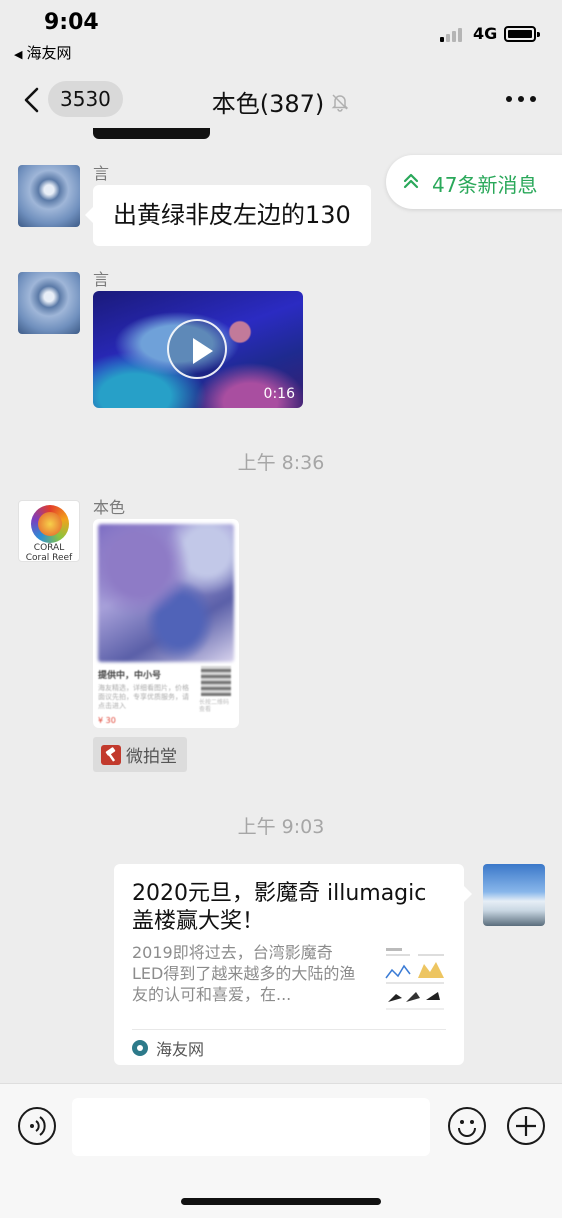  I want to click on link-card-source: 海友网, so click(168, 1048).